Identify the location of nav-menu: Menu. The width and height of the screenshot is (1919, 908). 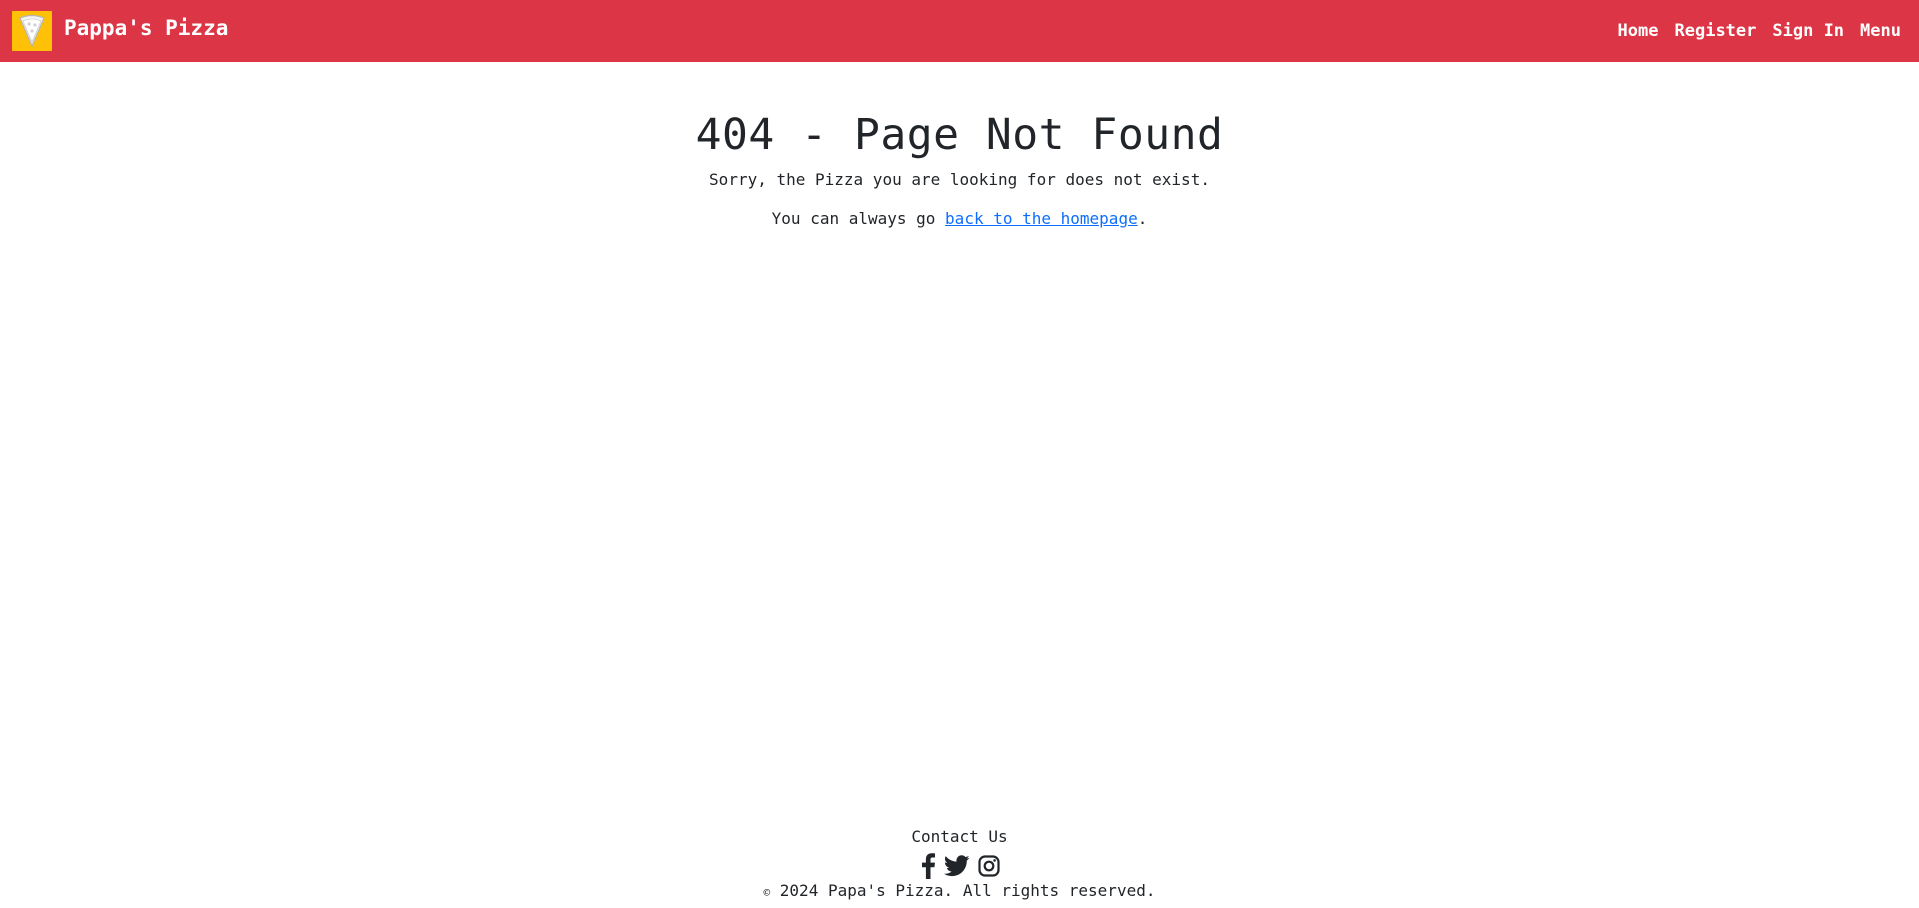
(1880, 31).